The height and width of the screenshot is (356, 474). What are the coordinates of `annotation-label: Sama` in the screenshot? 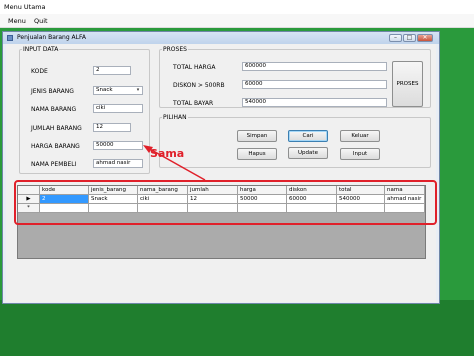 It's located at (167, 153).